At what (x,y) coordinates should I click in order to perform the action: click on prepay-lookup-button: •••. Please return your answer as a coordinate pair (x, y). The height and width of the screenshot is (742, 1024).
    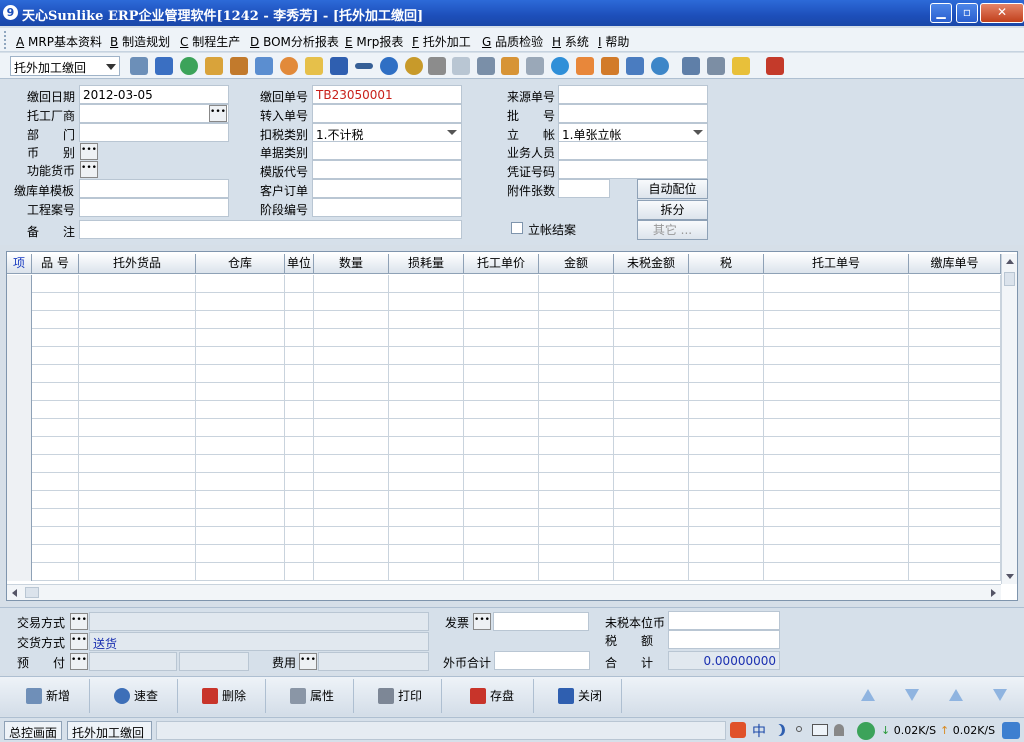
    Looking at the image, I should click on (79, 661).